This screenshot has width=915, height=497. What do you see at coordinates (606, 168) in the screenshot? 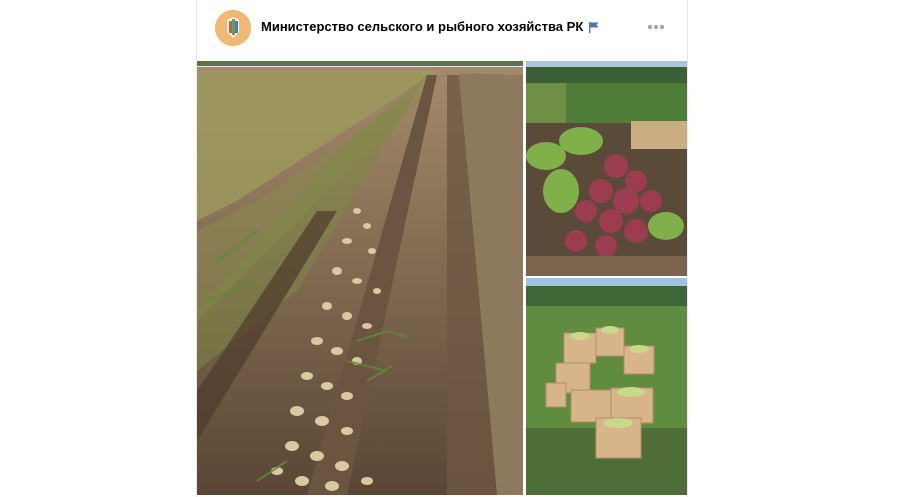
I see `photo-beetroot-harvest` at bounding box center [606, 168].